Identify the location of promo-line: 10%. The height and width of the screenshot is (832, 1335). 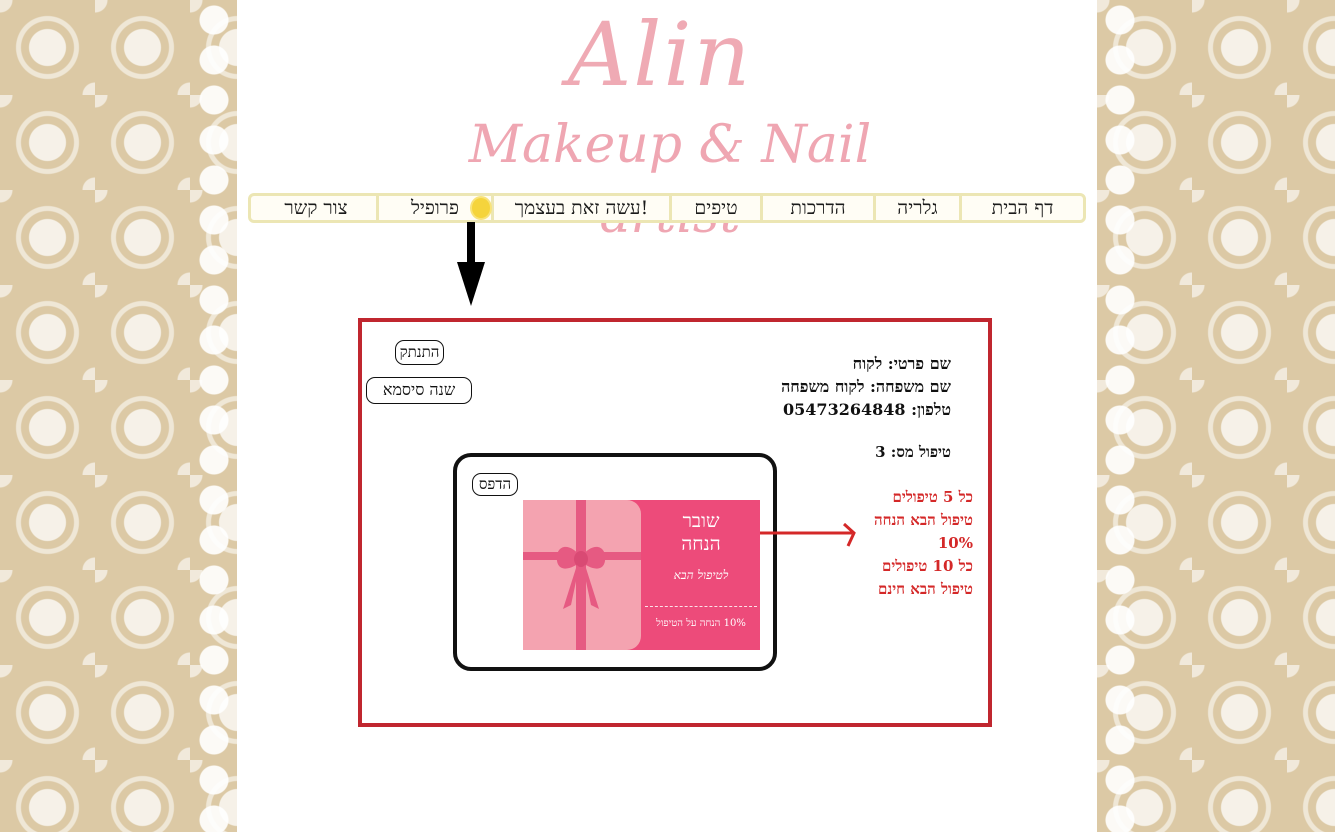
(955, 543).